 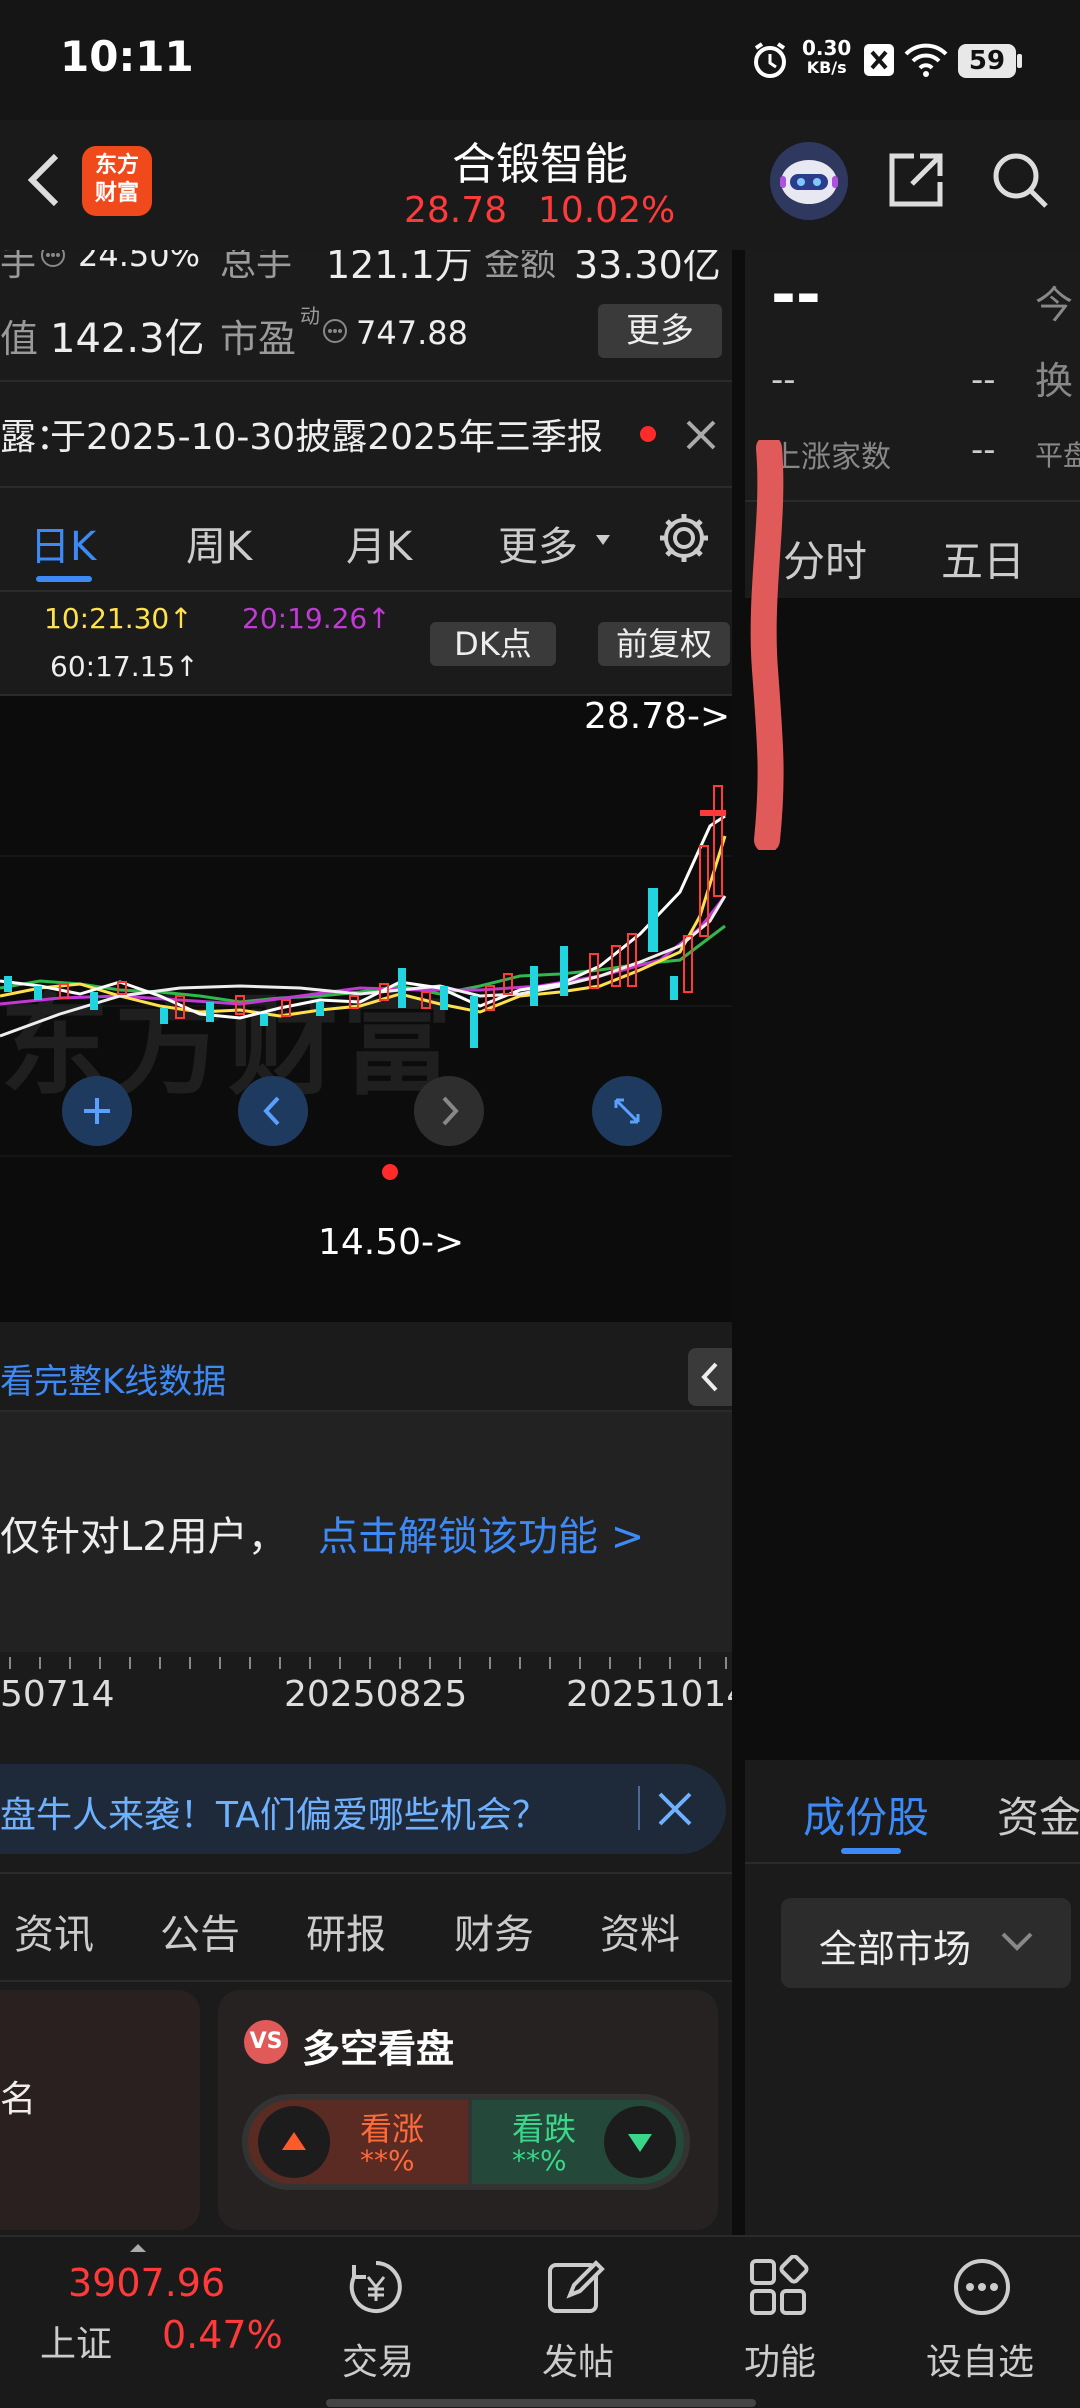 What do you see at coordinates (980, 2362) in the screenshot?
I see `nav-add-watchlist-label: 设自选` at bounding box center [980, 2362].